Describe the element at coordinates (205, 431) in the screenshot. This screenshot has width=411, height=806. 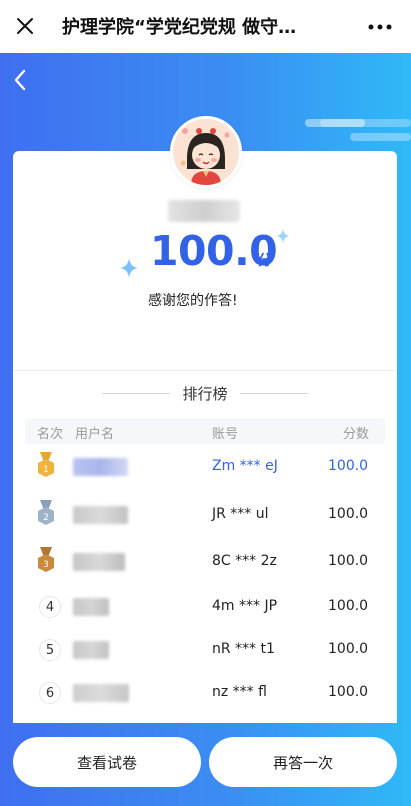
I see `ranking-table-header: 名次 用户名 账号 分数` at that location.